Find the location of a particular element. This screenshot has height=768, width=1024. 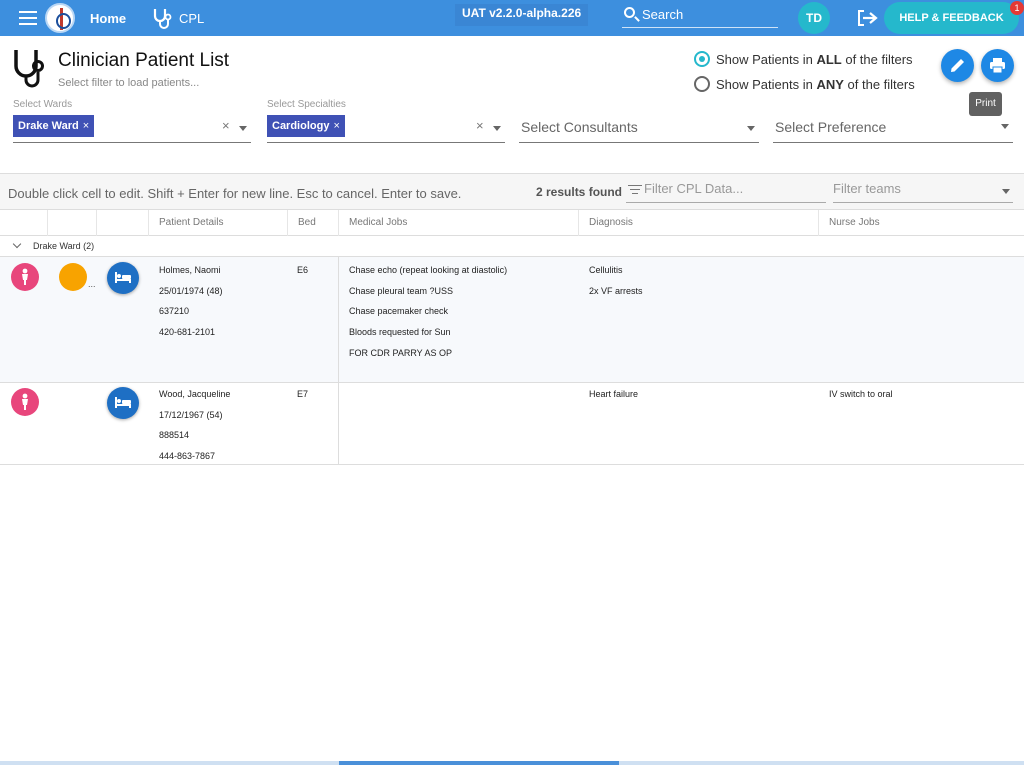

bed-cell: E7 is located at coordinates (302, 394).